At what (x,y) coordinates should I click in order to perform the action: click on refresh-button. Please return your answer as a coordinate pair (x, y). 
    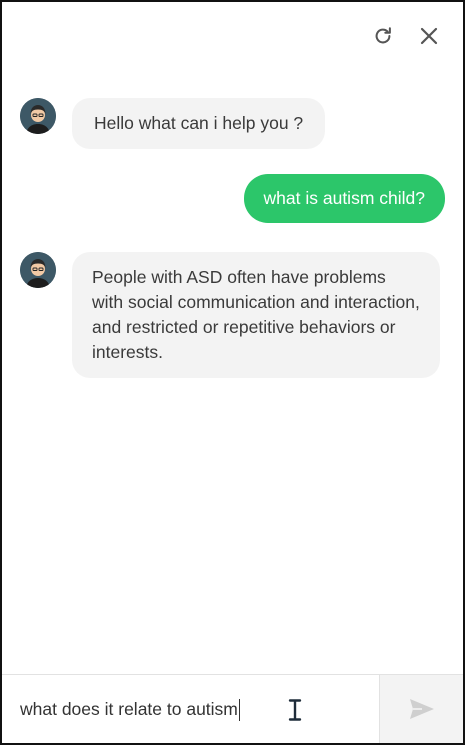
    Looking at the image, I should click on (383, 36).